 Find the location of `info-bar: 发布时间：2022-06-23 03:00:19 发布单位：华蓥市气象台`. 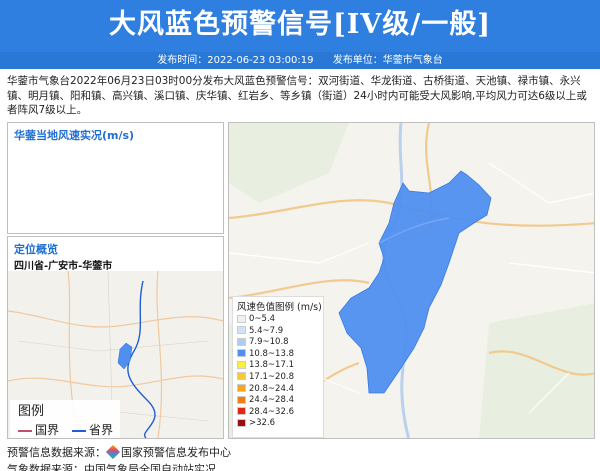

info-bar: 发布时间：2022-06-23 03:00:19 发布单位：华蓥市气象台 is located at coordinates (300, 60).